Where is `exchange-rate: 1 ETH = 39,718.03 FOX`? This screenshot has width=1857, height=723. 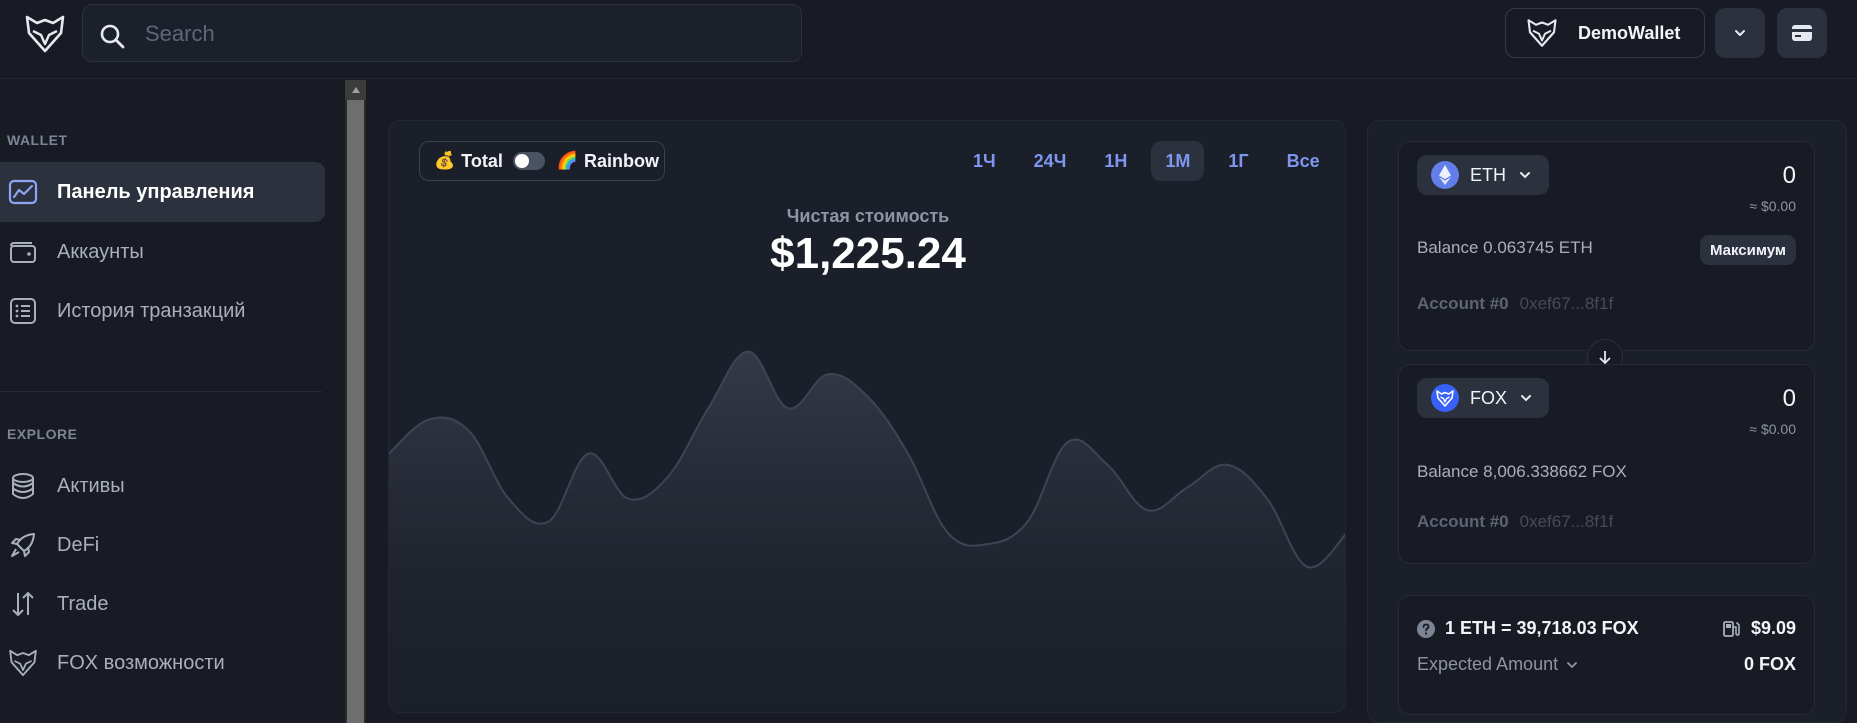 exchange-rate: 1 ETH = 39,718.03 FOX is located at coordinates (1528, 628).